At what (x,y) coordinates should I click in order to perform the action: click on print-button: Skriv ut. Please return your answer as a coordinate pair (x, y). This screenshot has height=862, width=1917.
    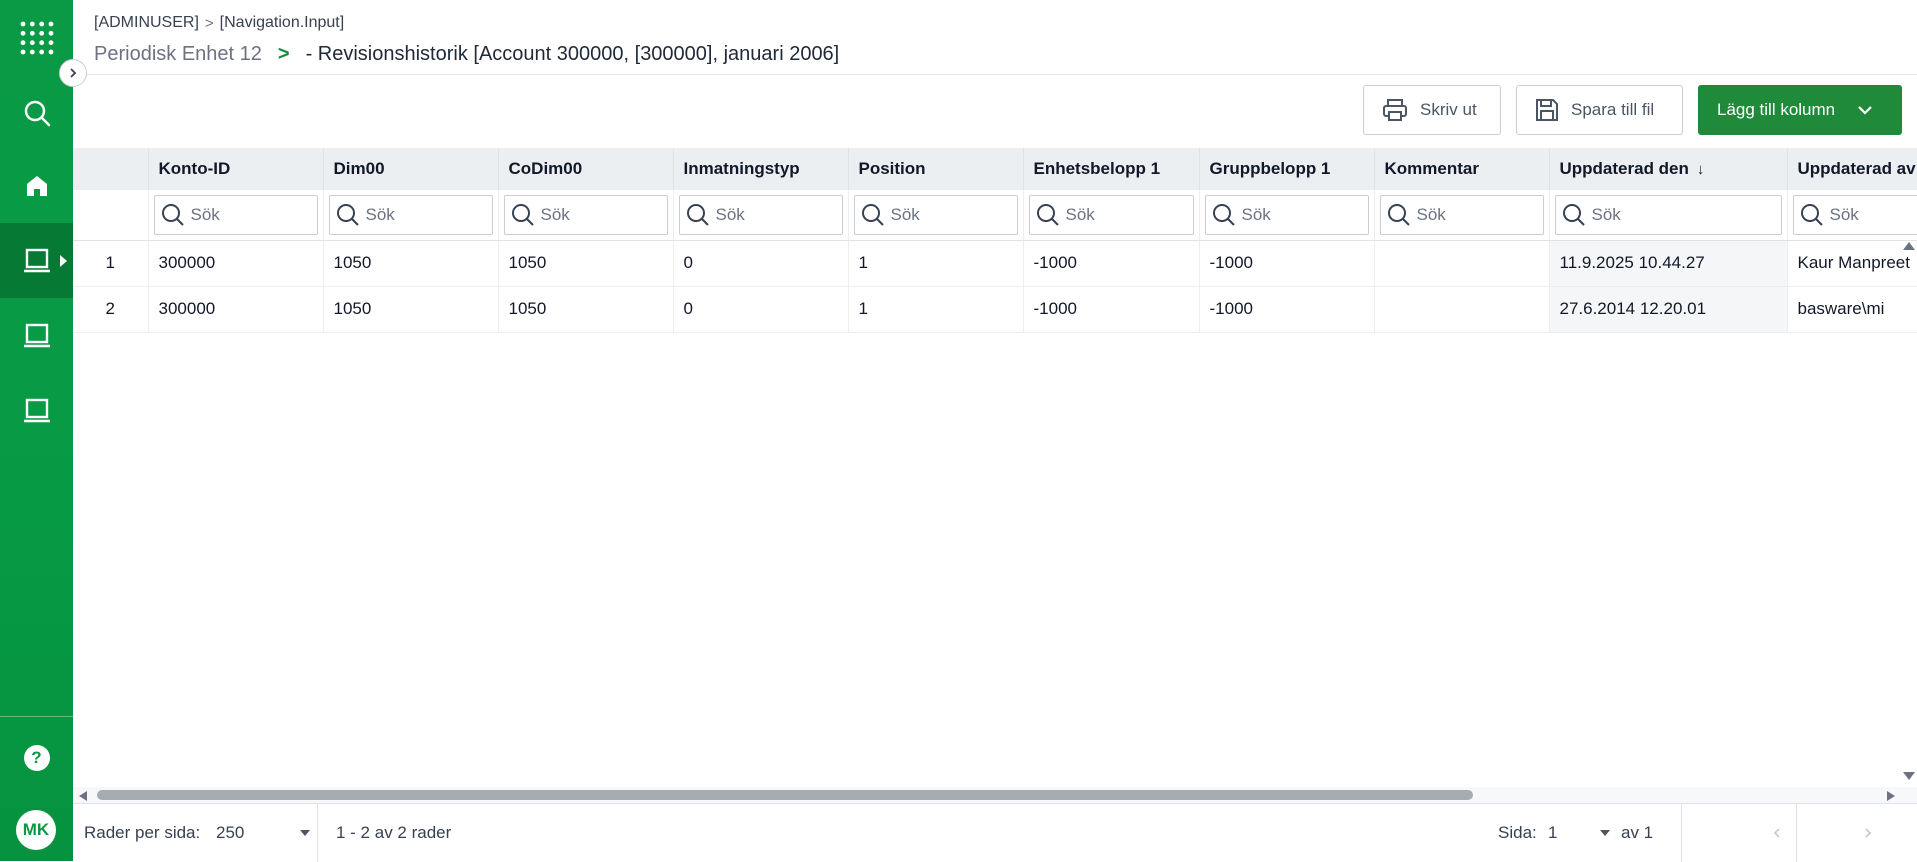
    Looking at the image, I should click on (1432, 110).